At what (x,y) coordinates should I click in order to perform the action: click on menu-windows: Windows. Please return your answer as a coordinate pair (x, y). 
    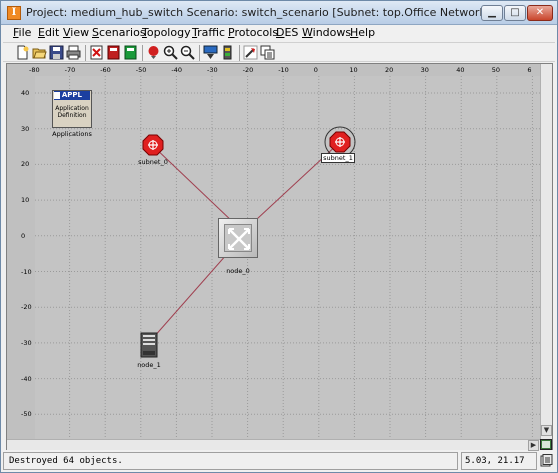
    Looking at the image, I should click on (326, 32).